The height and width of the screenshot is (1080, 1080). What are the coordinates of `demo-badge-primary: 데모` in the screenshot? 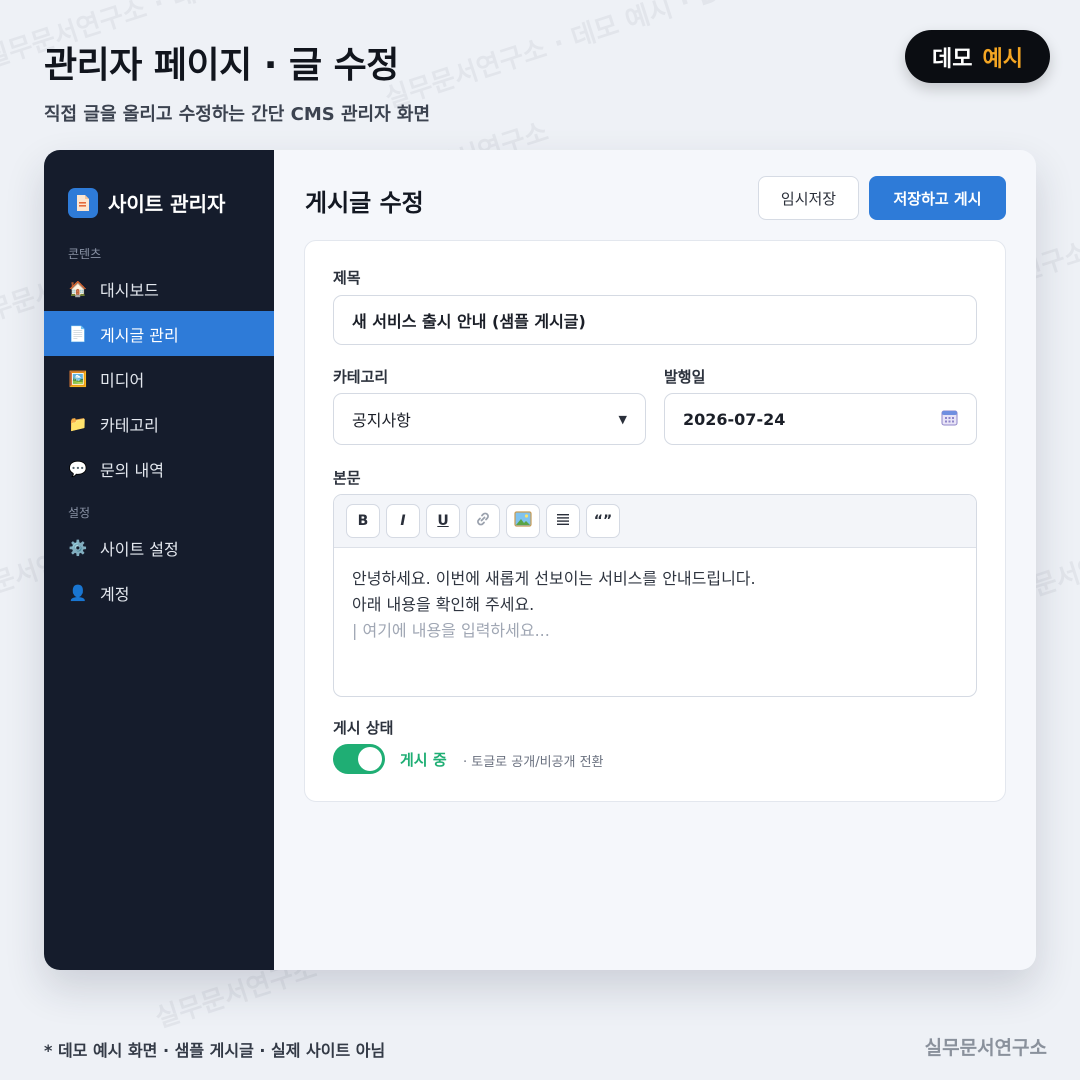 It's located at (952, 59).